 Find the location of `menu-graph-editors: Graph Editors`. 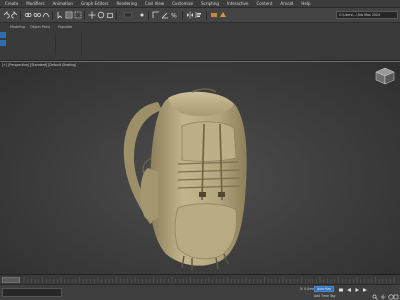

menu-graph-editors: Graph Editors is located at coordinates (94, 4).